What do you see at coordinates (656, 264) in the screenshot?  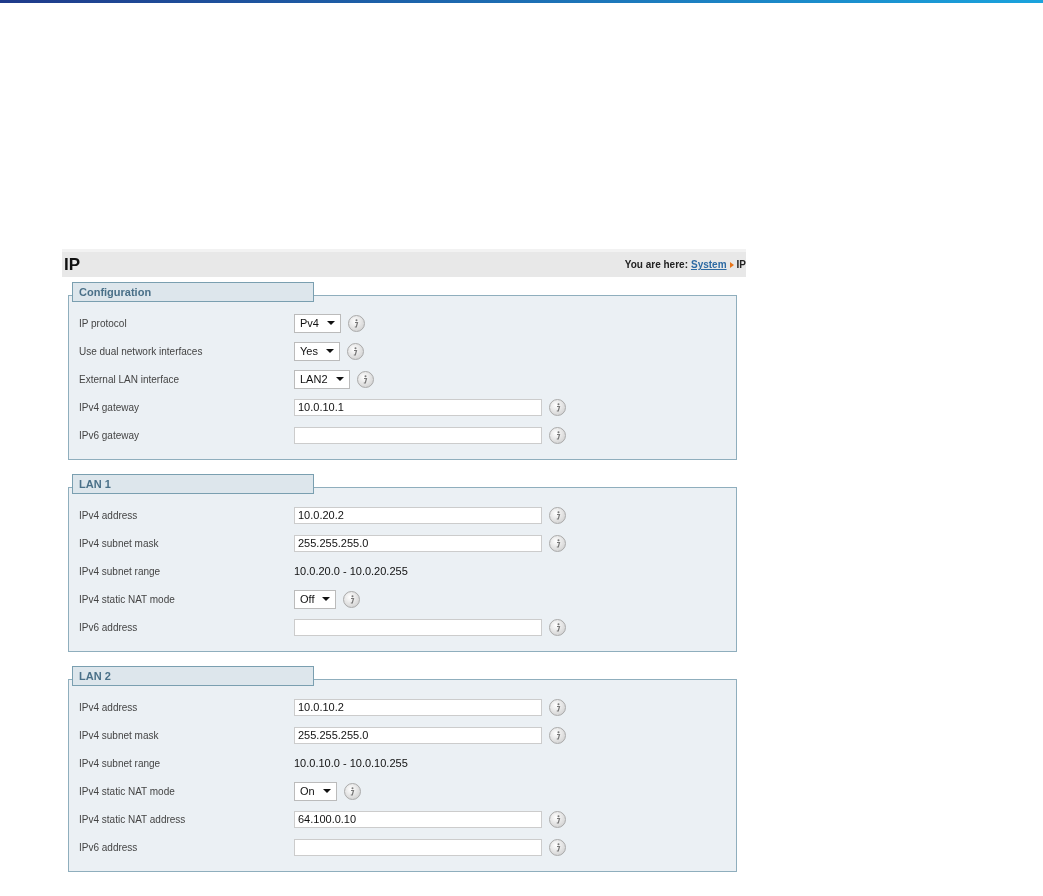 I see `breadcrumb-label: You are here:` at bounding box center [656, 264].